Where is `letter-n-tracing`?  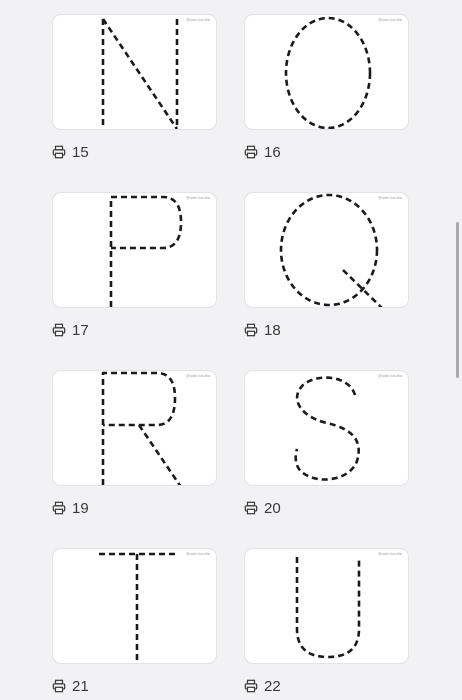 letter-n-tracing is located at coordinates (140, 73).